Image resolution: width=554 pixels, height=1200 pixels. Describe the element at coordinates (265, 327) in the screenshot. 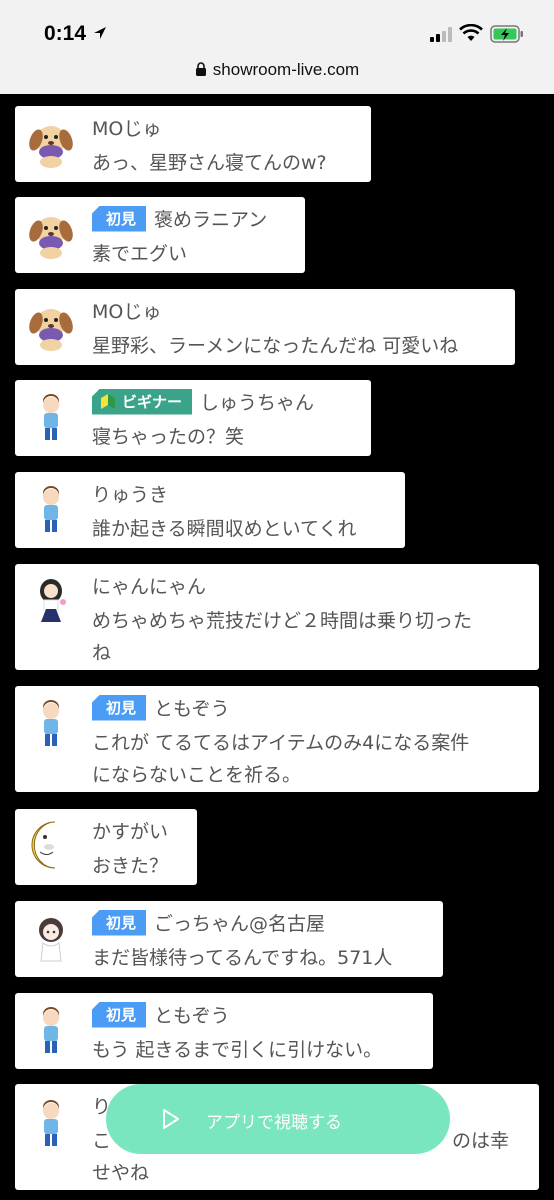

I see `comment-item: MOじゅ 星野彩、ラーメンになったんだね 可愛いね` at that location.